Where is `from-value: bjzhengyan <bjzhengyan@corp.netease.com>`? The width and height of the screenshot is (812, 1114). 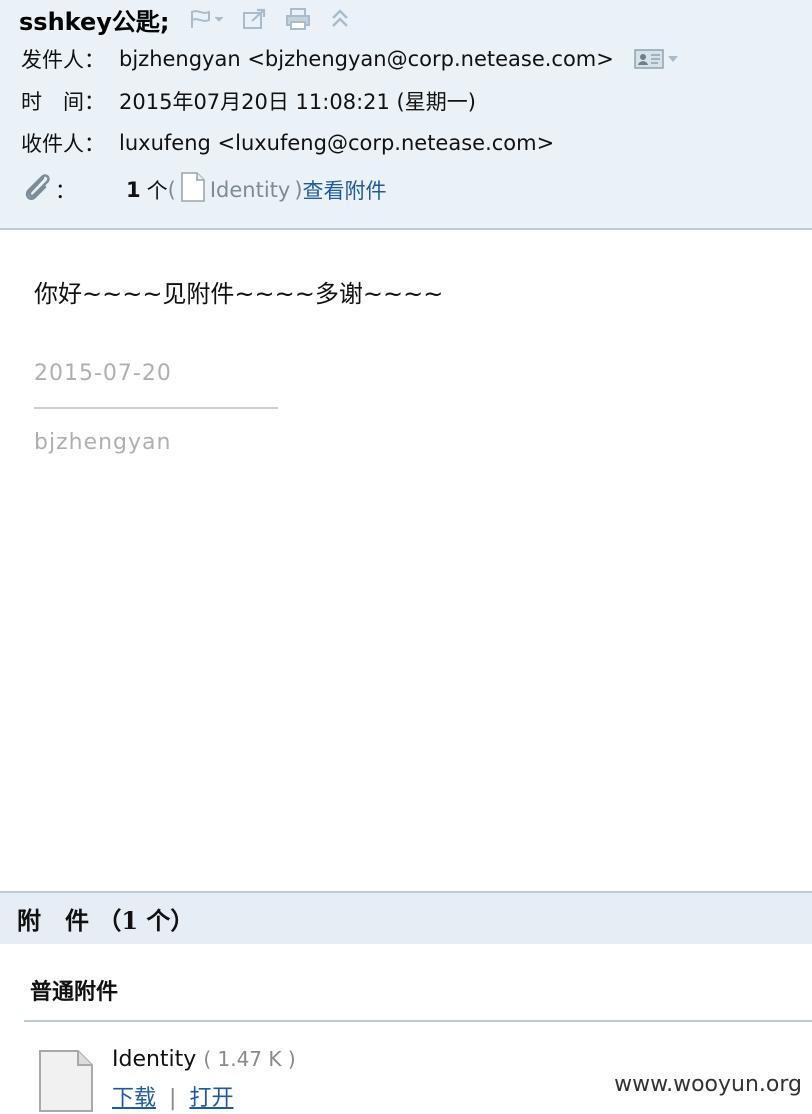 from-value: bjzhengyan <bjzhengyan@corp.netease.com> is located at coordinates (366, 59).